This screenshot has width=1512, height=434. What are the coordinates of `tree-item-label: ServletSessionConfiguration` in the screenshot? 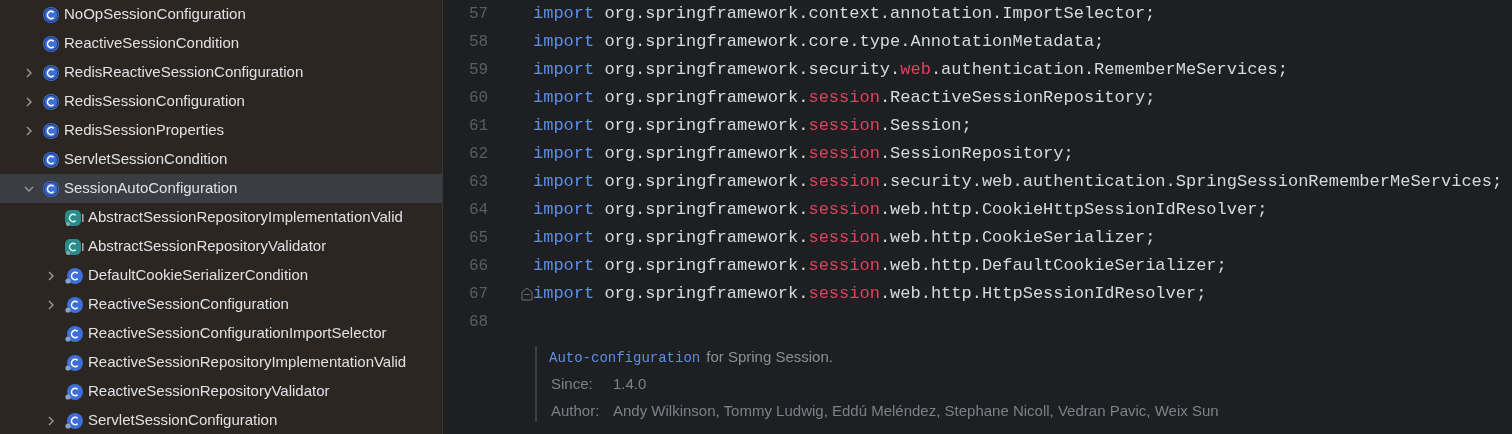 It's located at (183, 420).